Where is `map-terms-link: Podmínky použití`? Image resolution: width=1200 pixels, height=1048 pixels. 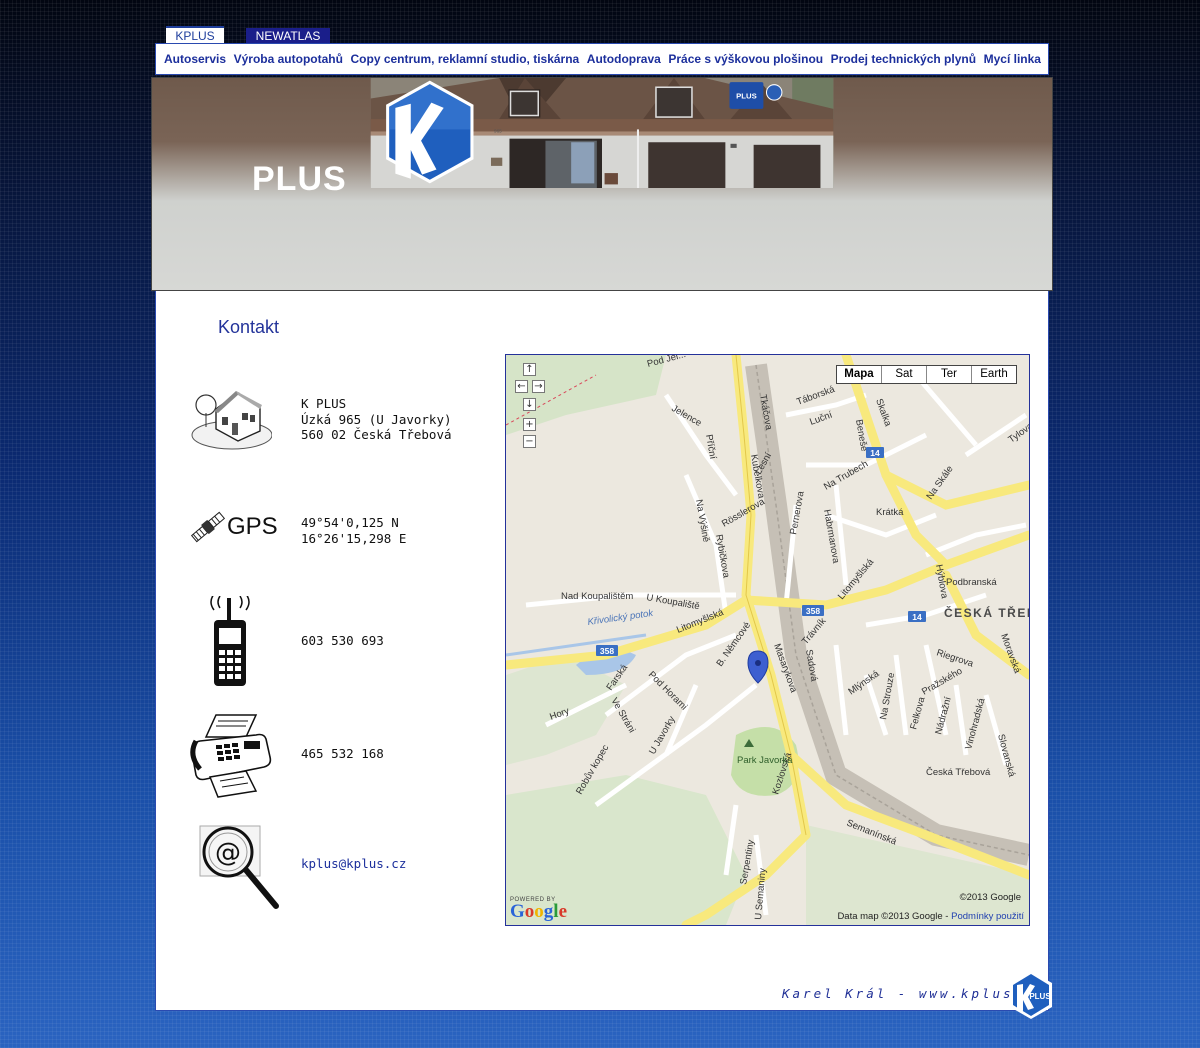
map-terms-link: Podmínky použití is located at coordinates (987, 916).